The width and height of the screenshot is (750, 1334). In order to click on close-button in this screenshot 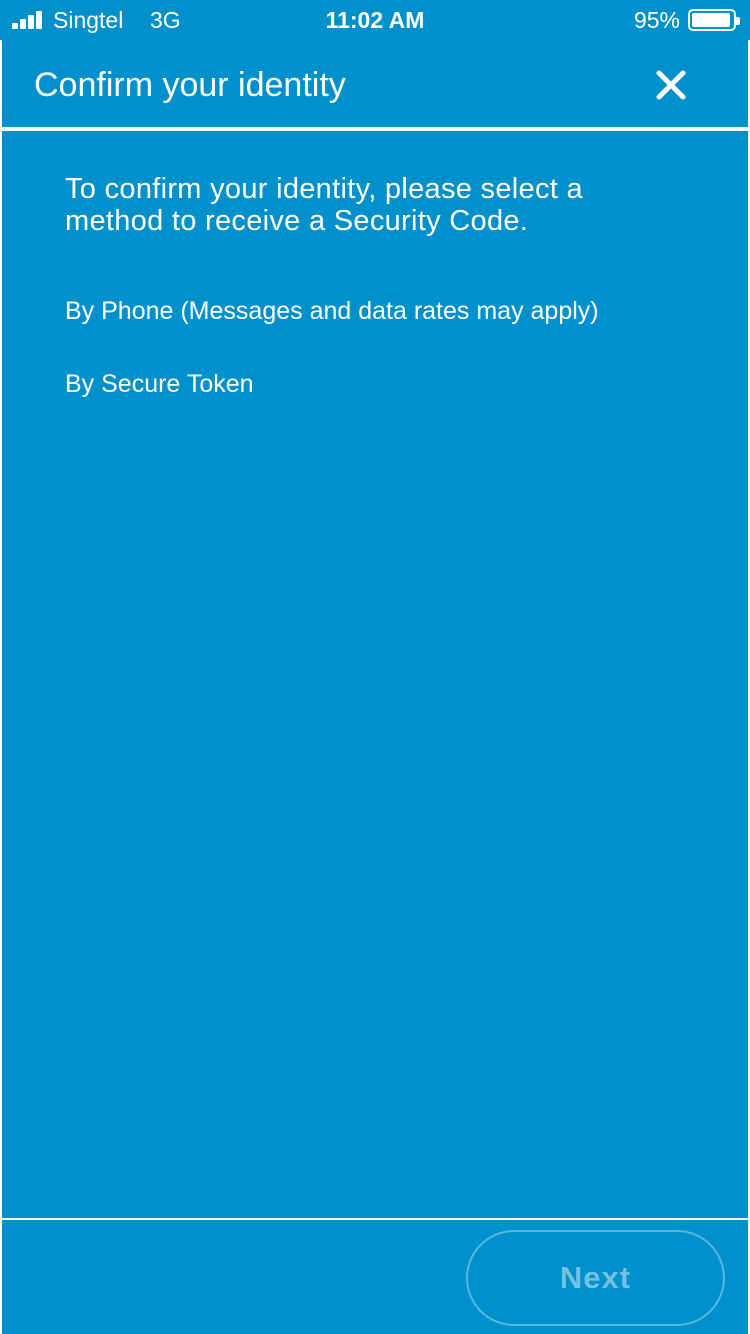, I will do `click(670, 86)`.